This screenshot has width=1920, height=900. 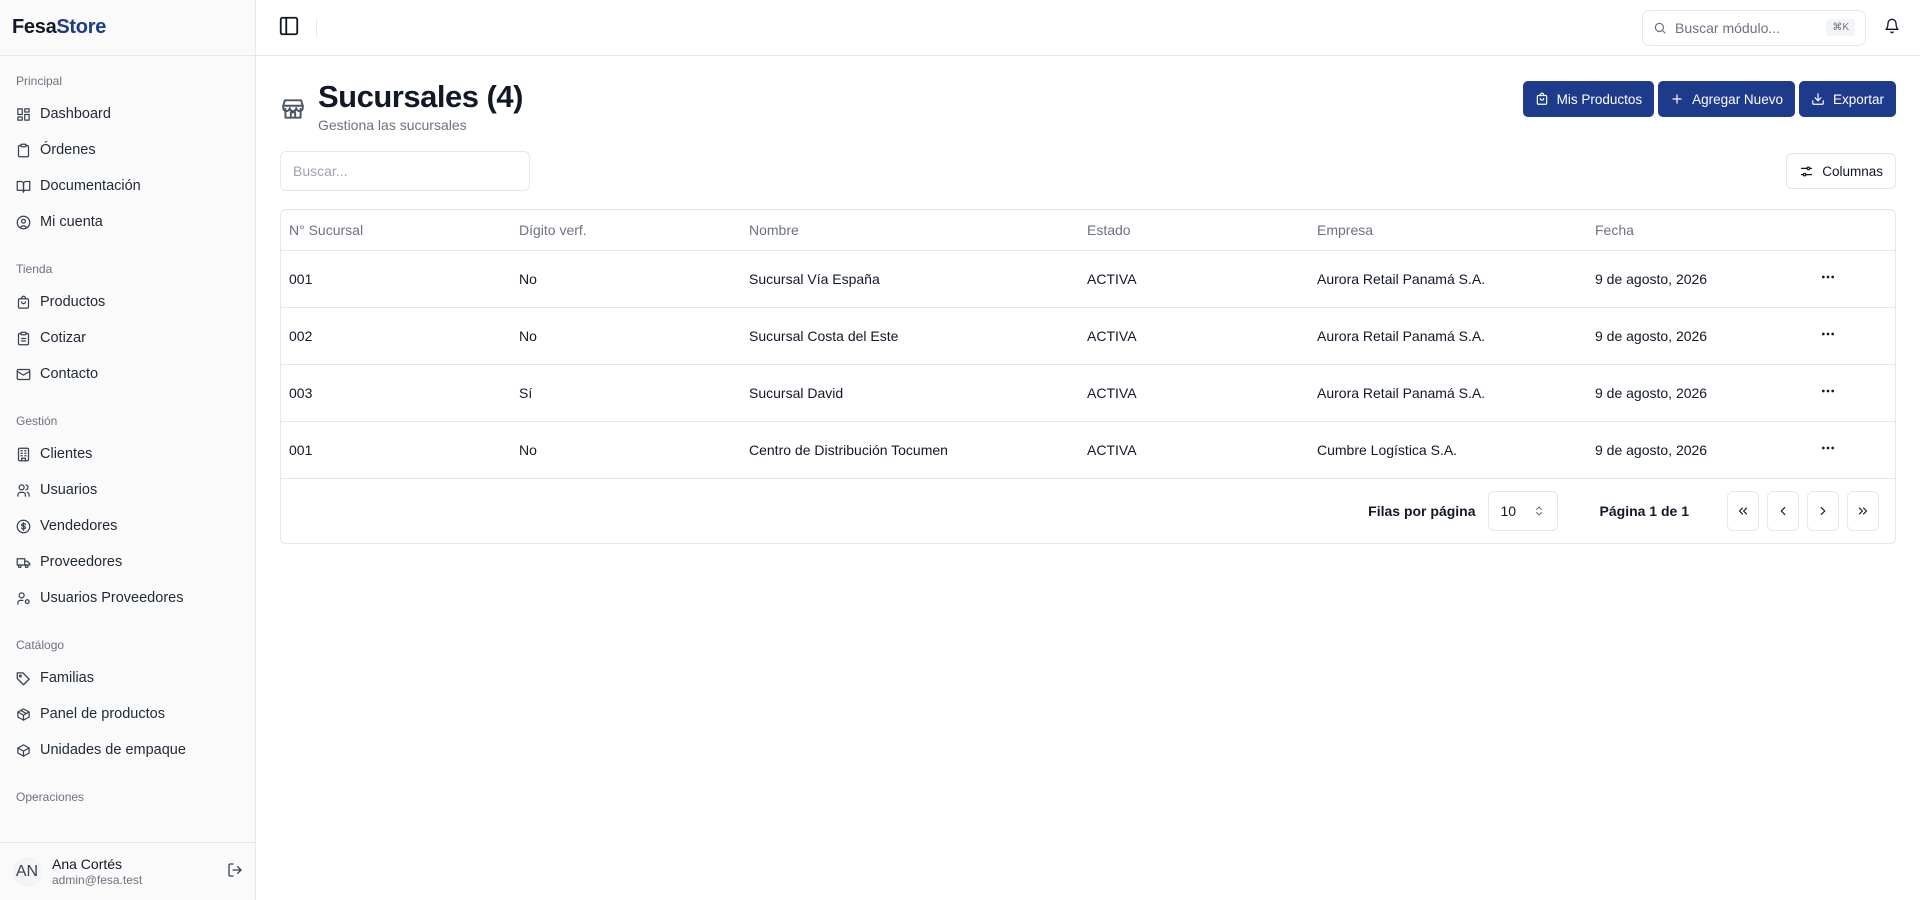 I want to click on shopping-bag-icon, so click(x=23, y=302).